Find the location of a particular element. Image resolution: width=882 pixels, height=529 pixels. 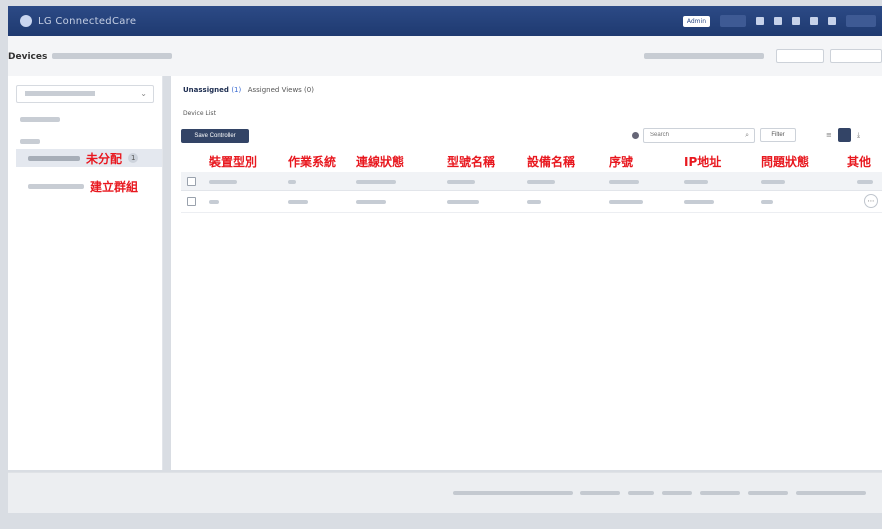

sidebar-item-create-group: 建立群組 is located at coordinates (89, 186).